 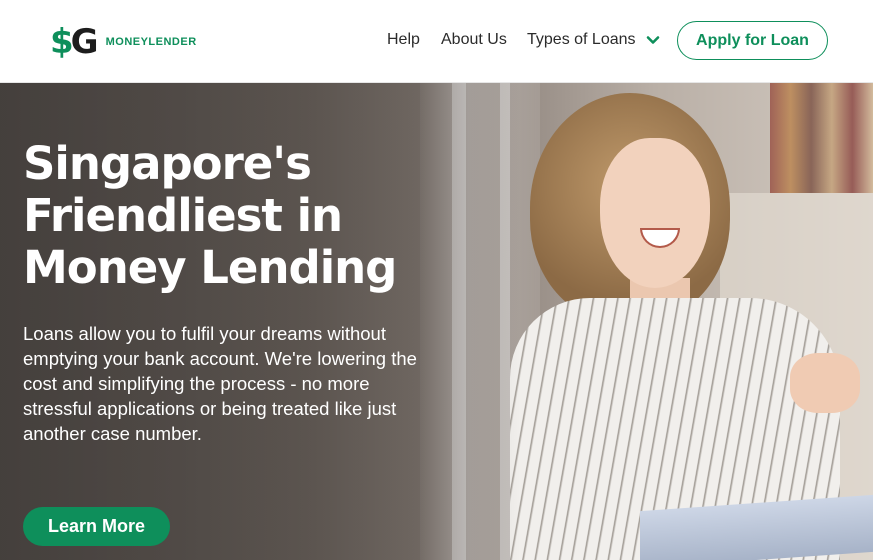 I want to click on hero-title-line: Money Lending, so click(x=210, y=267).